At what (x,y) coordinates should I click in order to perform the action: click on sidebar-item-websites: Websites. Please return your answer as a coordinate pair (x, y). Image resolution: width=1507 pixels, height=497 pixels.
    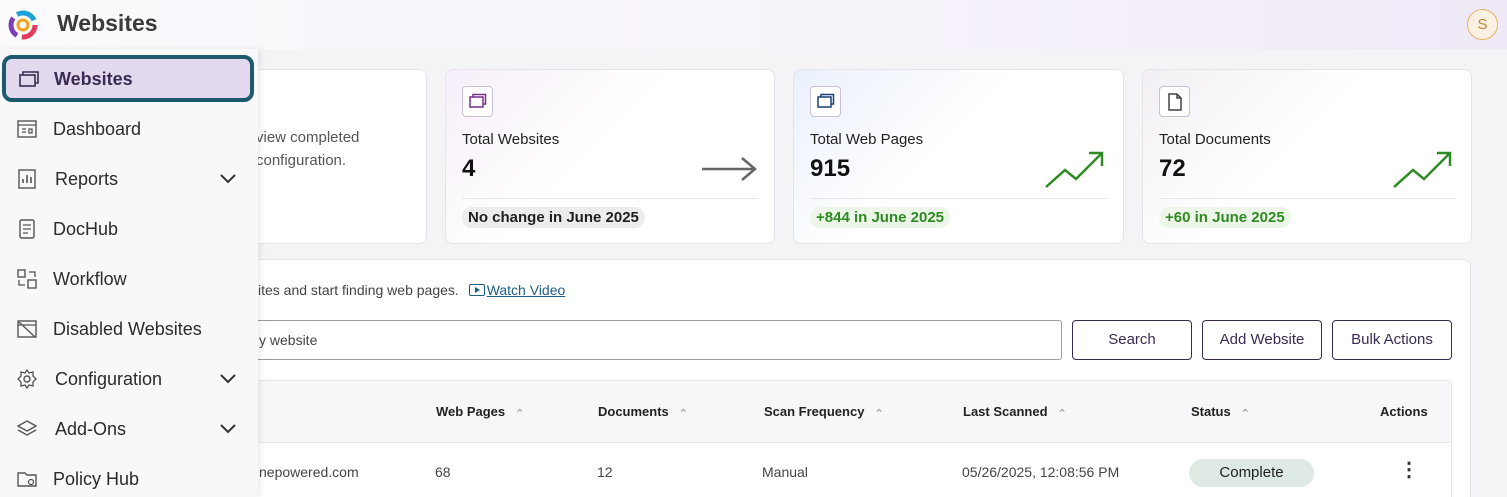
    Looking at the image, I should click on (128, 78).